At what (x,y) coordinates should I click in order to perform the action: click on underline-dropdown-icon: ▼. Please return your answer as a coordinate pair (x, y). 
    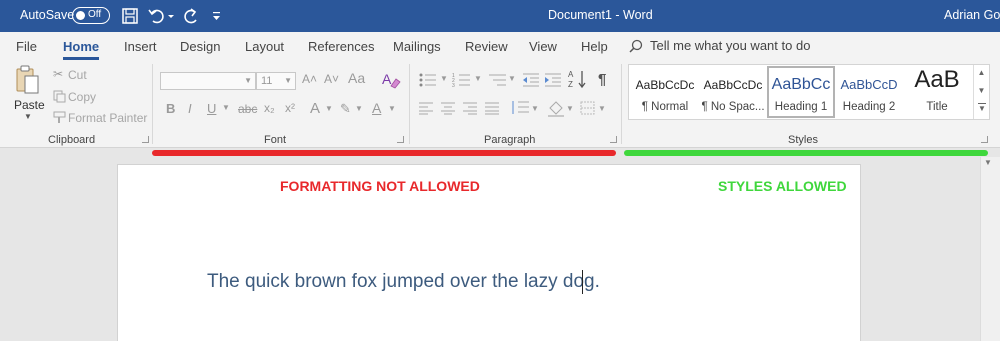
    Looking at the image, I should click on (226, 107).